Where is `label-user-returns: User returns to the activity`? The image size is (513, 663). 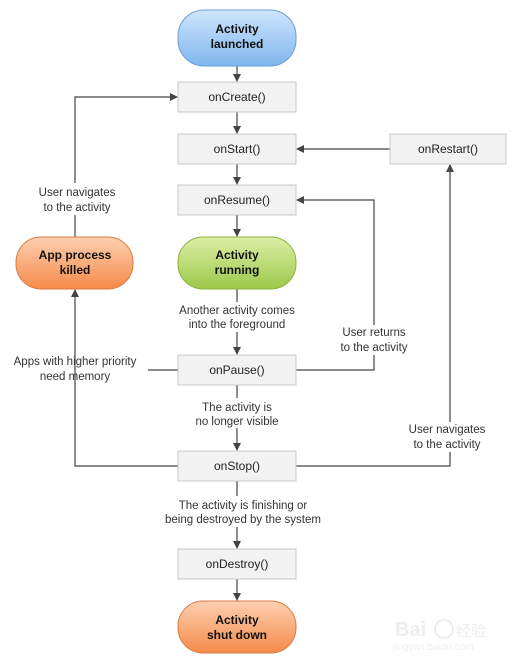
label-user-returns: User returns to the activity is located at coordinates (373, 340).